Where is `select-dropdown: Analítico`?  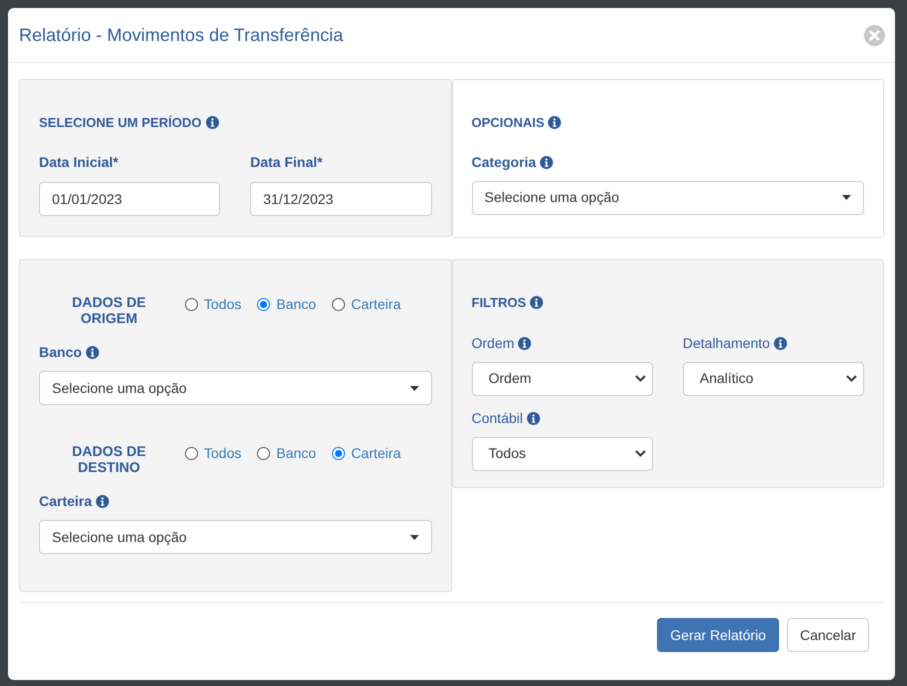
select-dropdown: Analítico is located at coordinates (773, 379).